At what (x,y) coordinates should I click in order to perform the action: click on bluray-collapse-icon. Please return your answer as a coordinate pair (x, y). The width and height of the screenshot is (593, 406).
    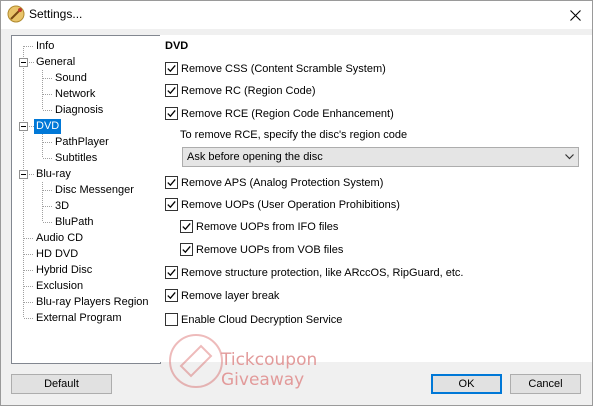
    Looking at the image, I should click on (23, 174).